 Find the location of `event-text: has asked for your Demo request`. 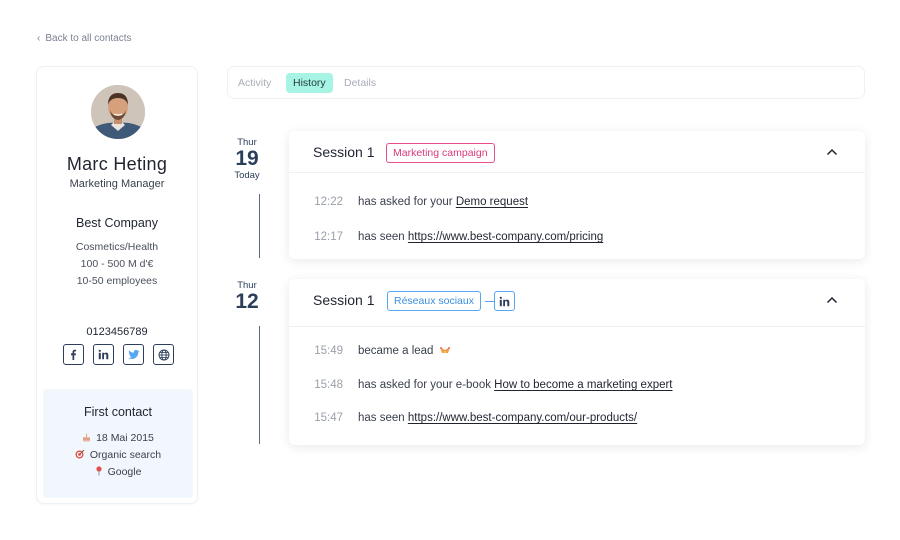

event-text: has asked for your Demo request is located at coordinates (443, 202).